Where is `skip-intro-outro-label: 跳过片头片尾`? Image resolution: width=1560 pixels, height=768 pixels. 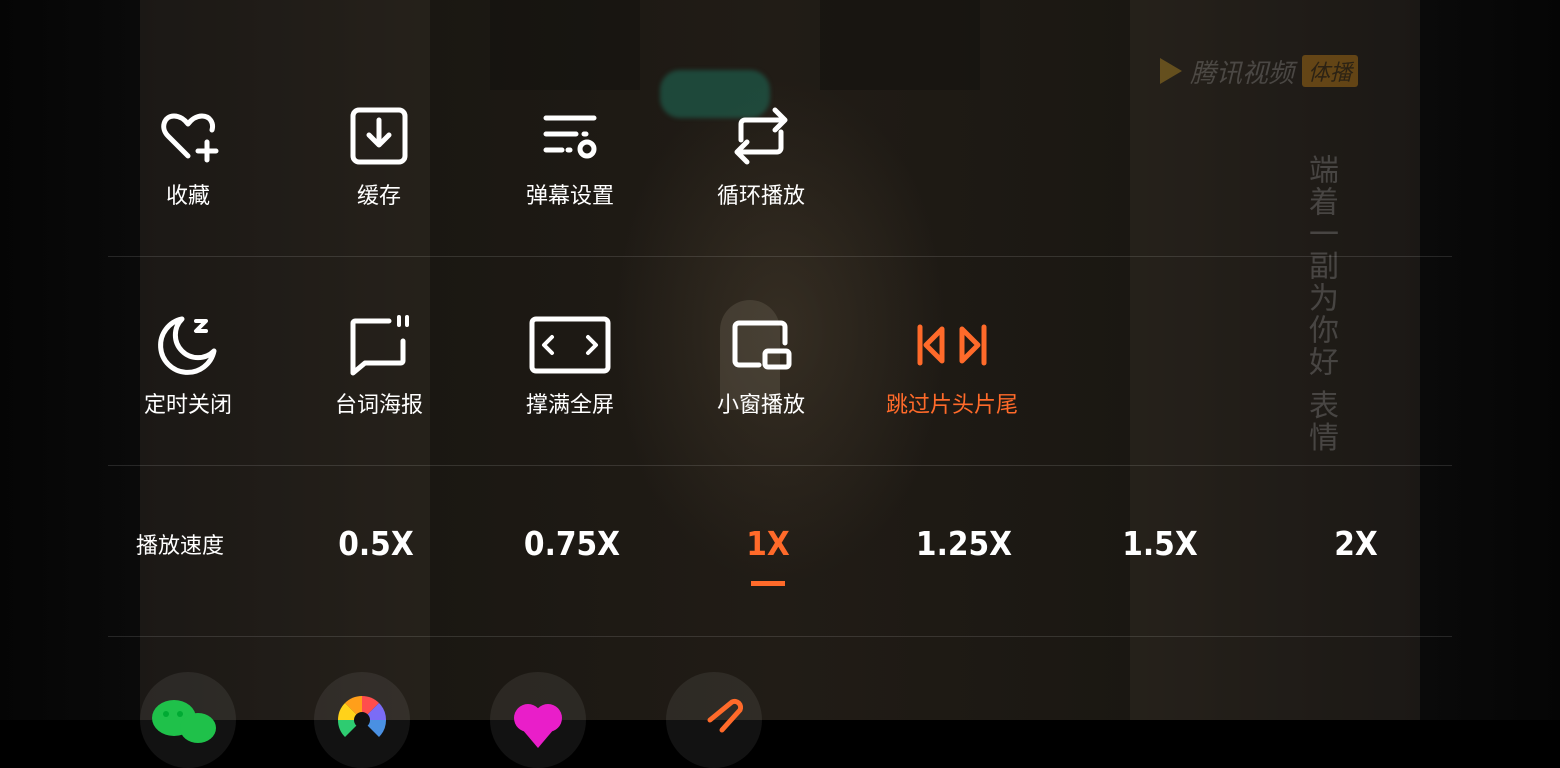 skip-intro-outro-label: 跳过片头片尾 is located at coordinates (951, 405).